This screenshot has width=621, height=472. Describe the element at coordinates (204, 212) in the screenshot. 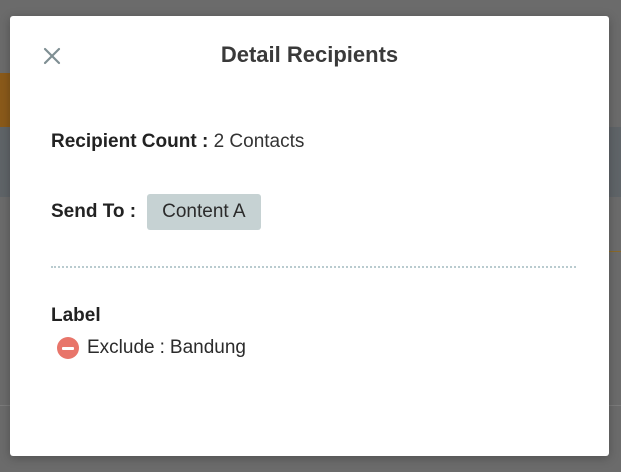

I see `send-to-chip: Content A` at that location.